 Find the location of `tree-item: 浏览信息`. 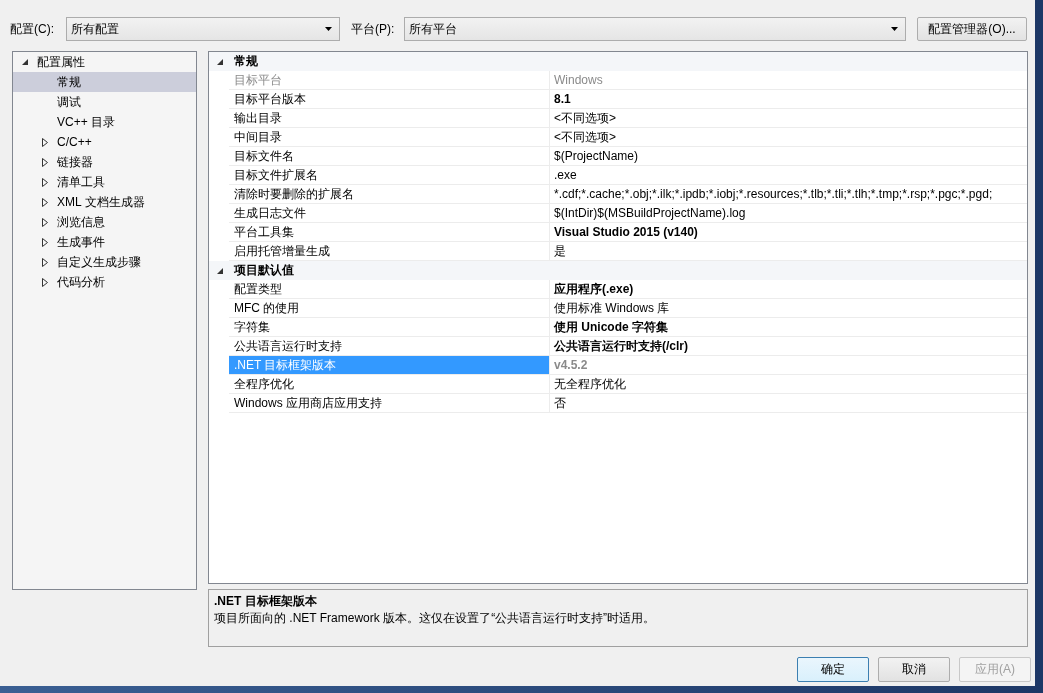

tree-item: 浏览信息 is located at coordinates (104, 222).